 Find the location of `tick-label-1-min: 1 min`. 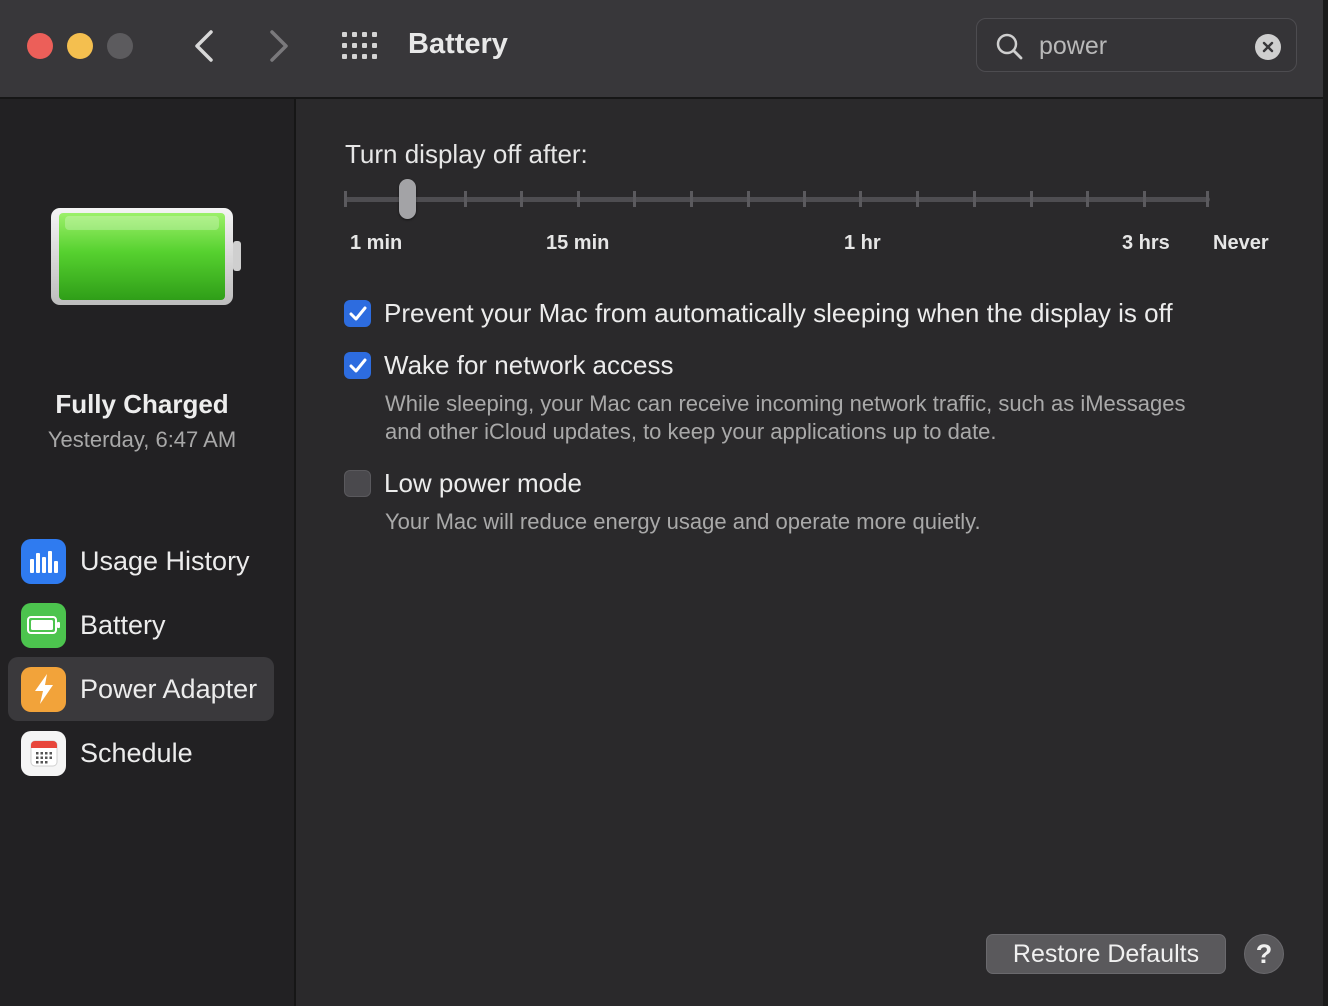

tick-label-1-min: 1 min is located at coordinates (376, 243).